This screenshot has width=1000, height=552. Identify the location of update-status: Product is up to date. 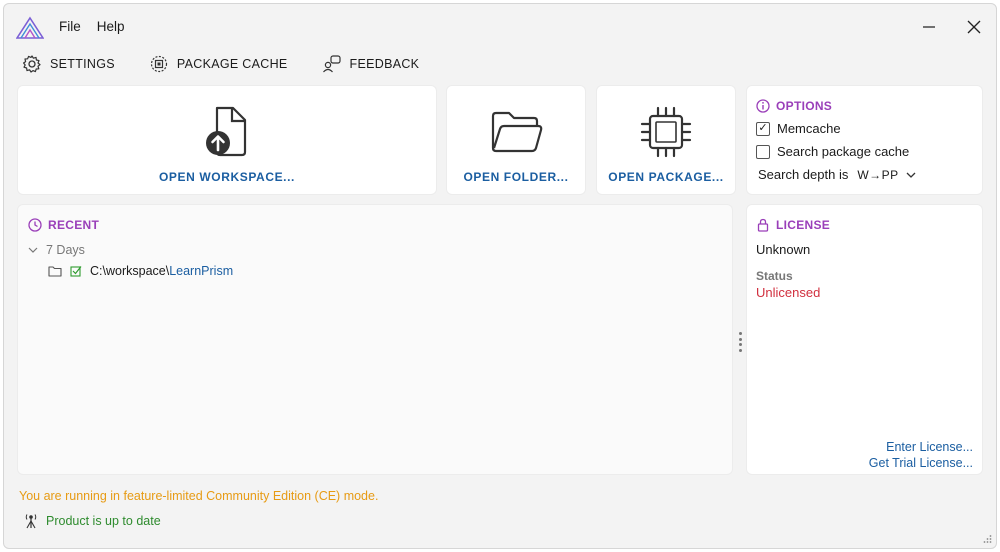
(92, 521).